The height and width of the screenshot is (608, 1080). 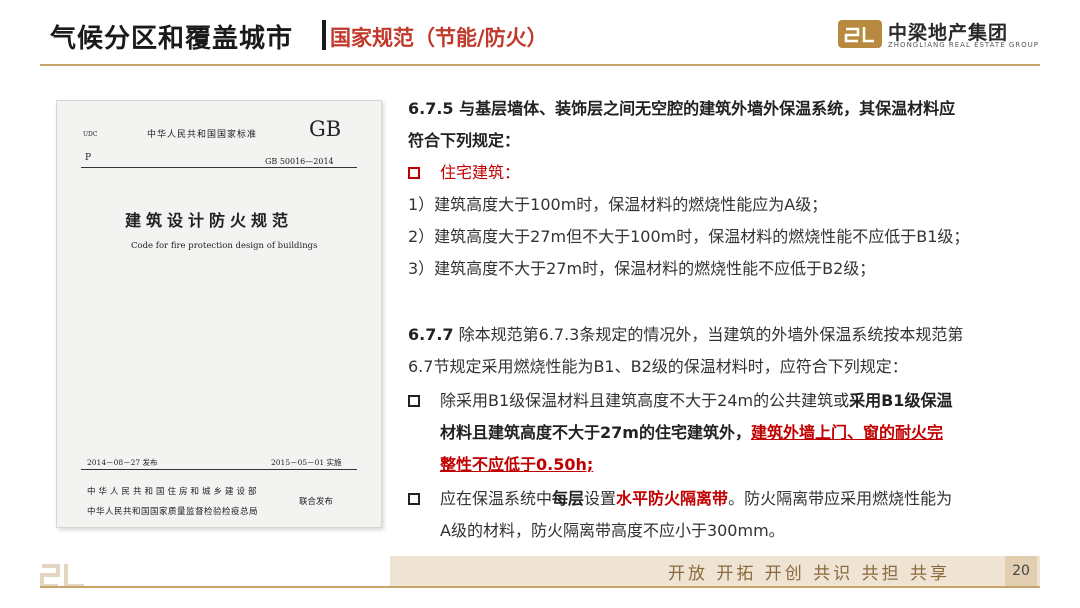 I want to click on doc-title-cn: 建筑设计防火规范, so click(x=209, y=220).